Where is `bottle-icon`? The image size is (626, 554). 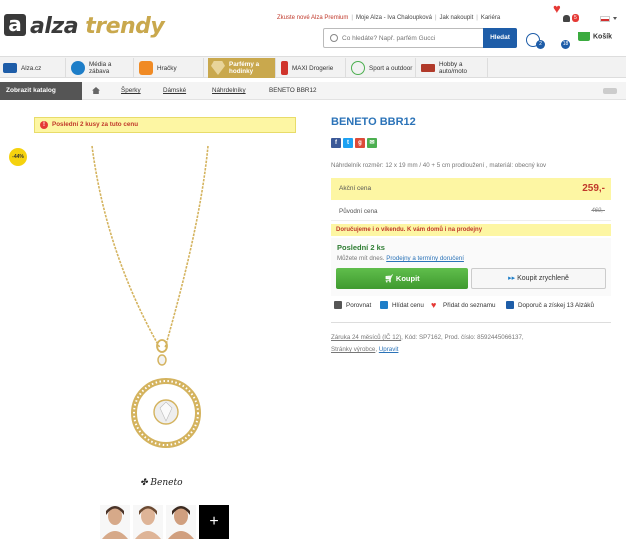
bottle-icon is located at coordinates (284, 68).